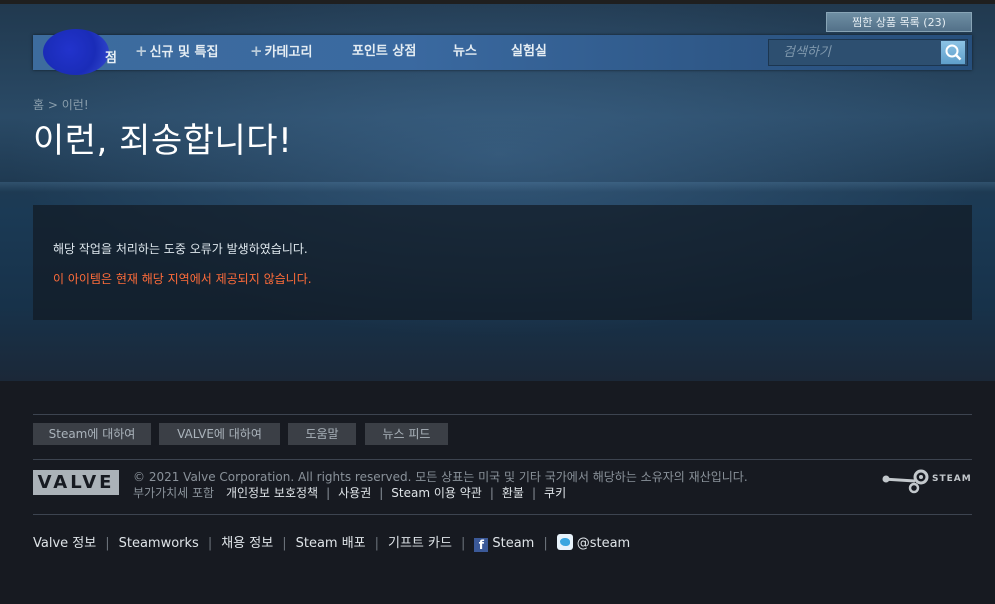 The height and width of the screenshot is (604, 995). I want to click on about-valve-link: Valve 정보, so click(64, 543).